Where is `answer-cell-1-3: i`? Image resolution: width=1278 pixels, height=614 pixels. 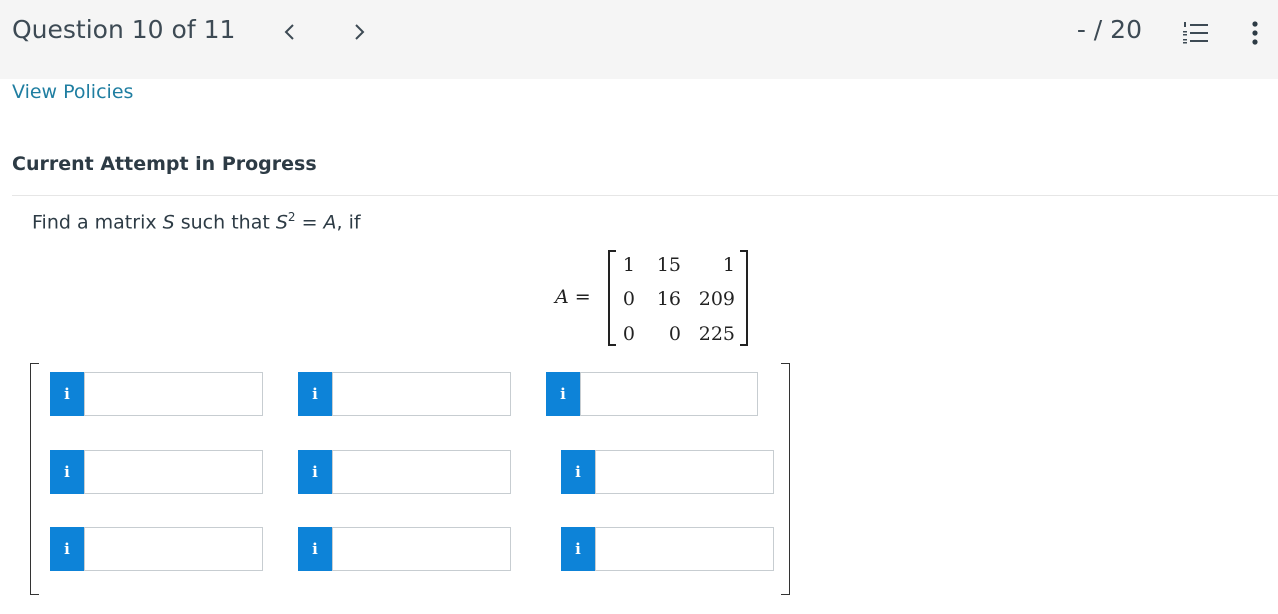
answer-cell-1-3: i is located at coordinates (652, 394).